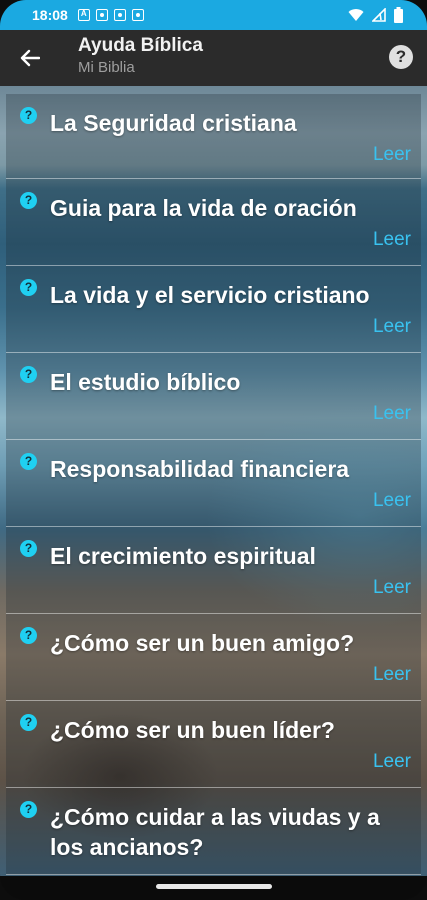 The height and width of the screenshot is (900, 427). I want to click on notification-icons, so click(110, 15).